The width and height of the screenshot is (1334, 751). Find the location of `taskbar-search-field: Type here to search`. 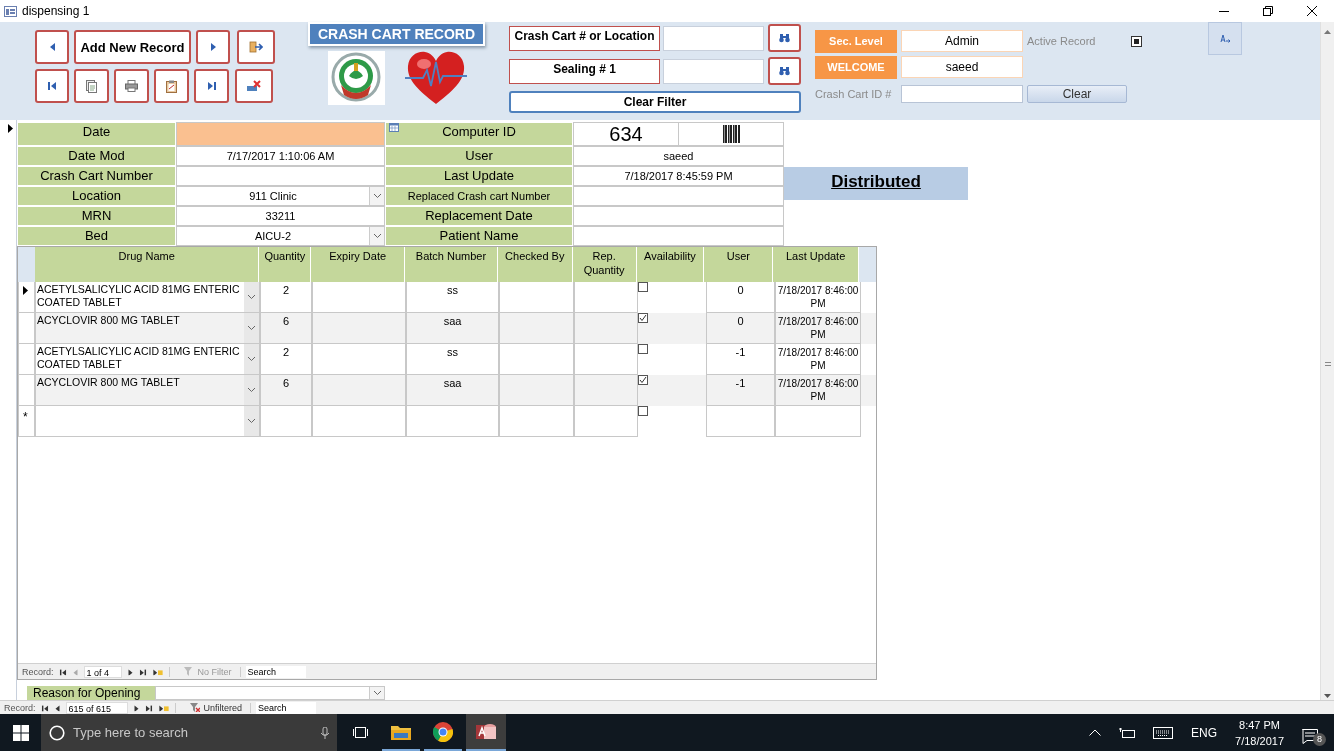

taskbar-search-field: Type here to search is located at coordinates (189, 732).